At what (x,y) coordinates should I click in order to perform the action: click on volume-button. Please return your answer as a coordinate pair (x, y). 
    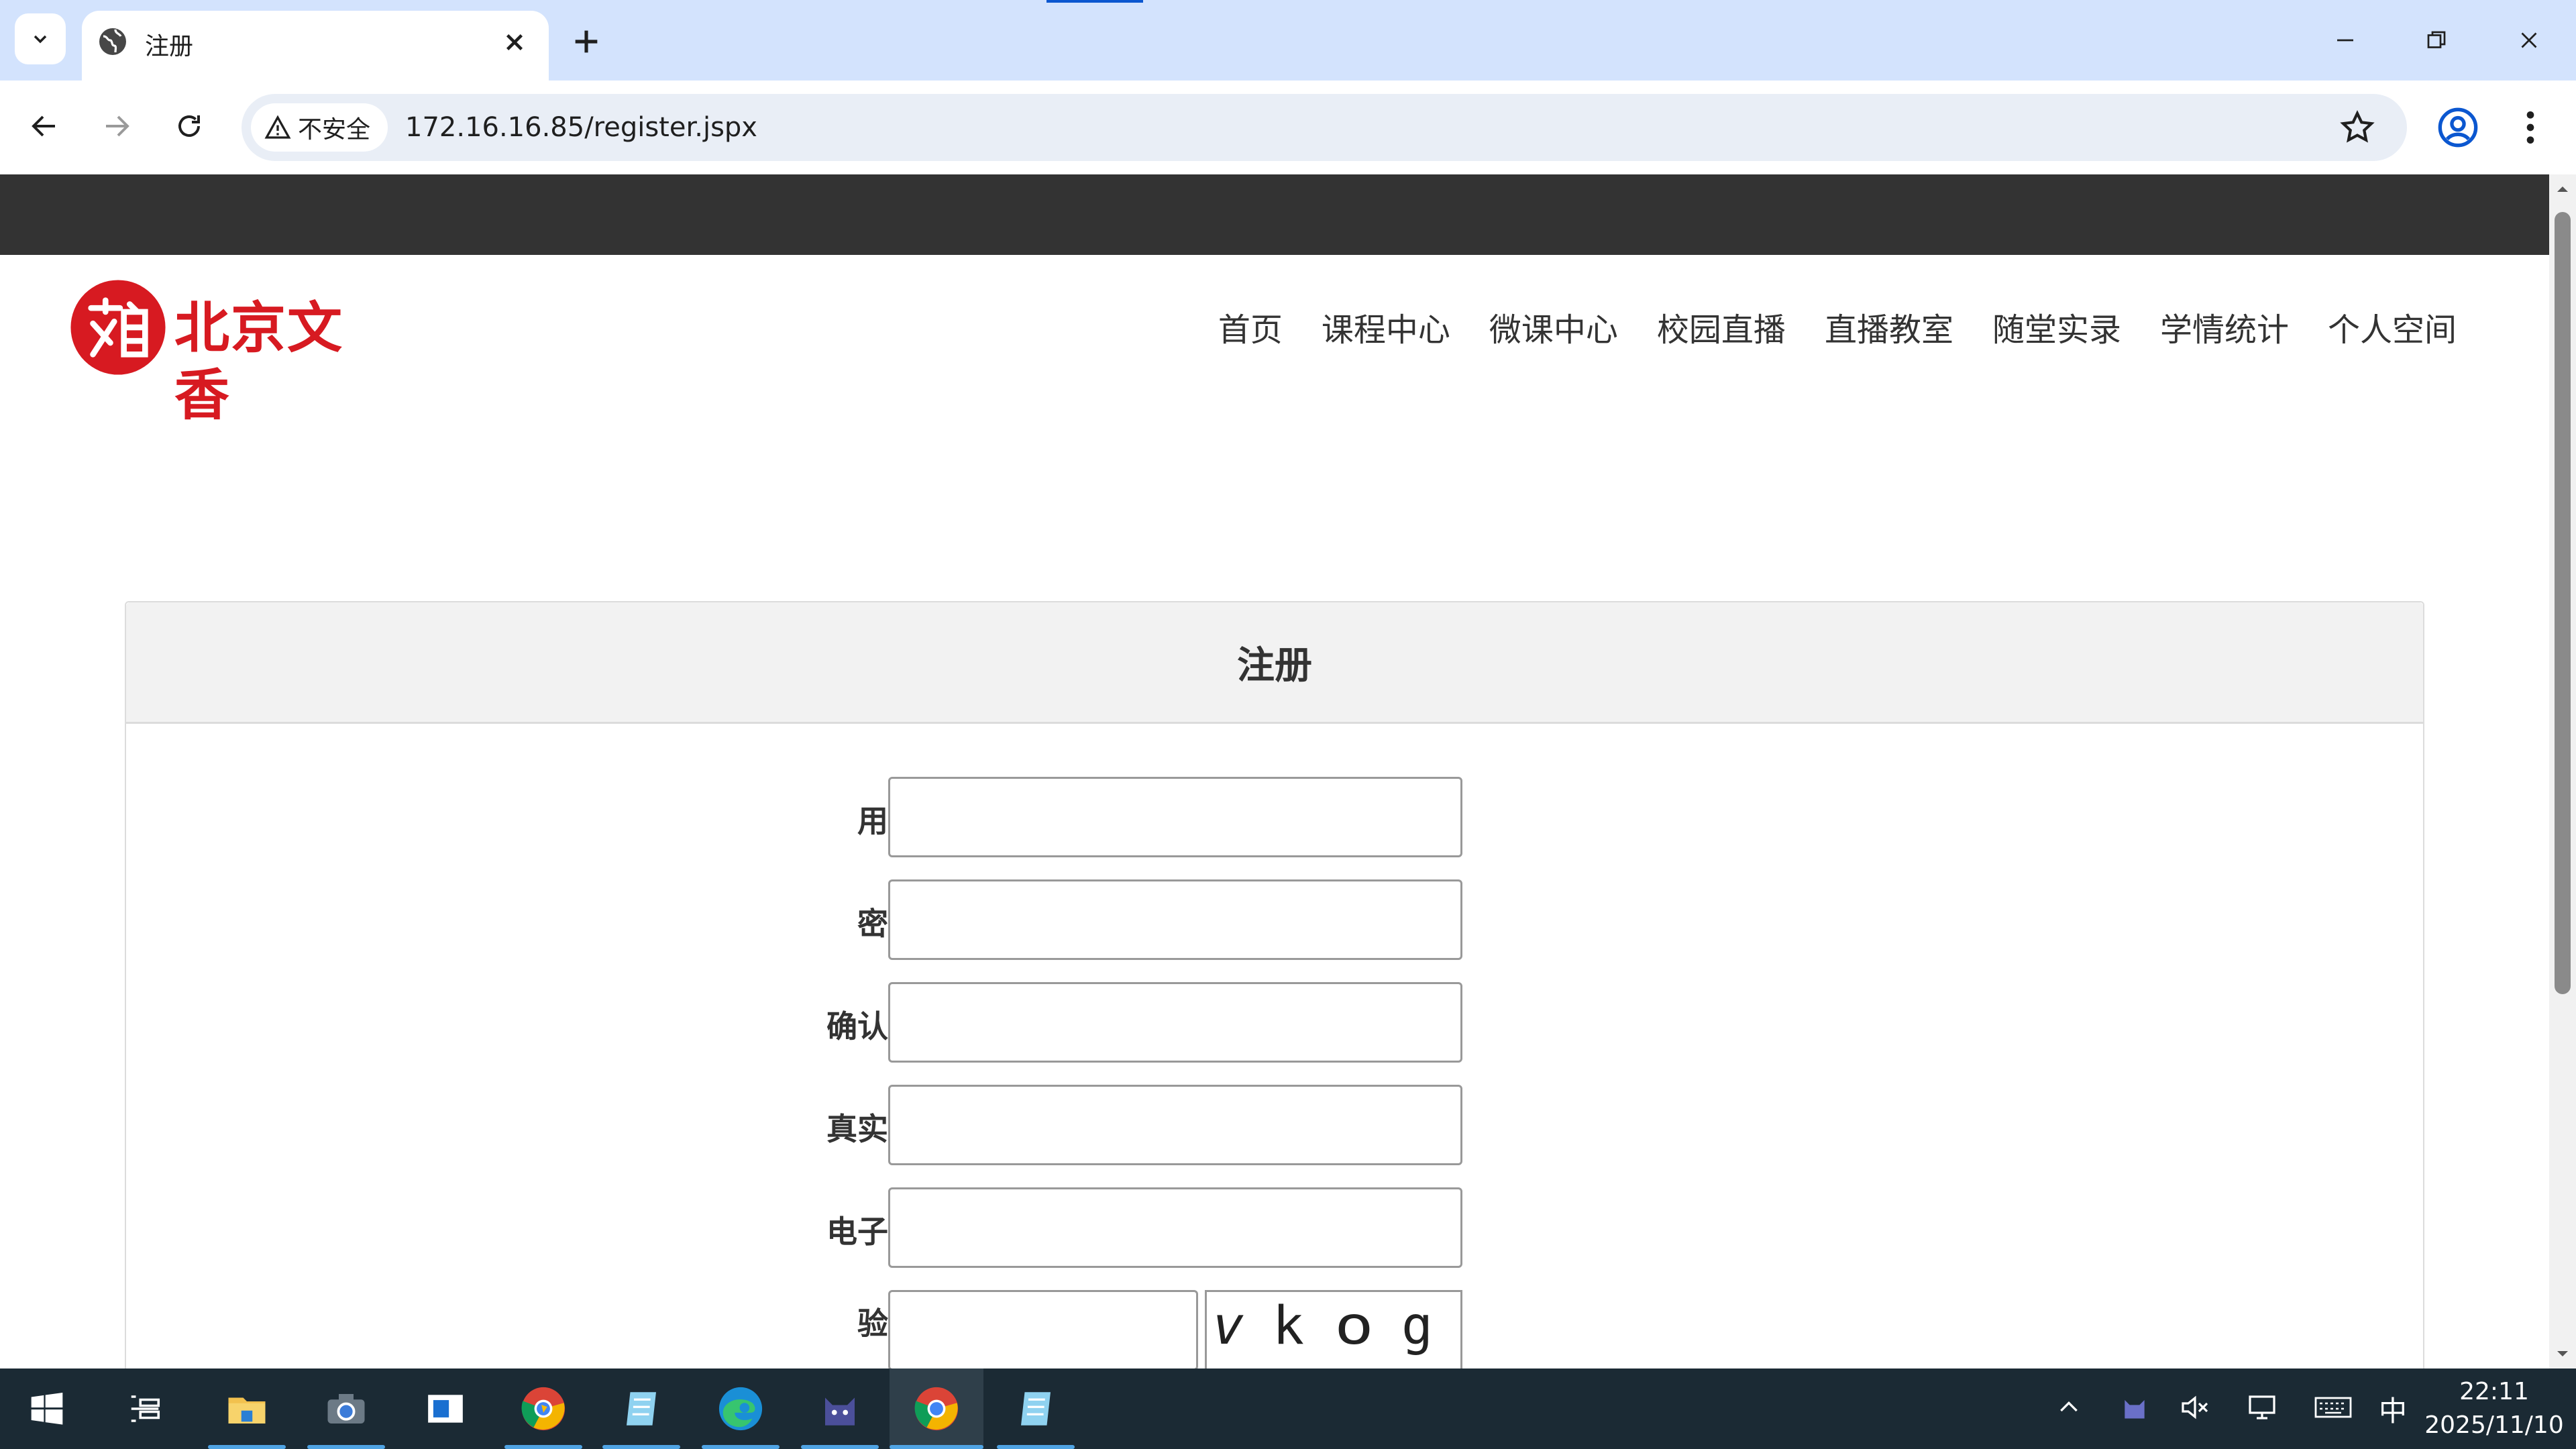
    Looking at the image, I should click on (2195, 1407).